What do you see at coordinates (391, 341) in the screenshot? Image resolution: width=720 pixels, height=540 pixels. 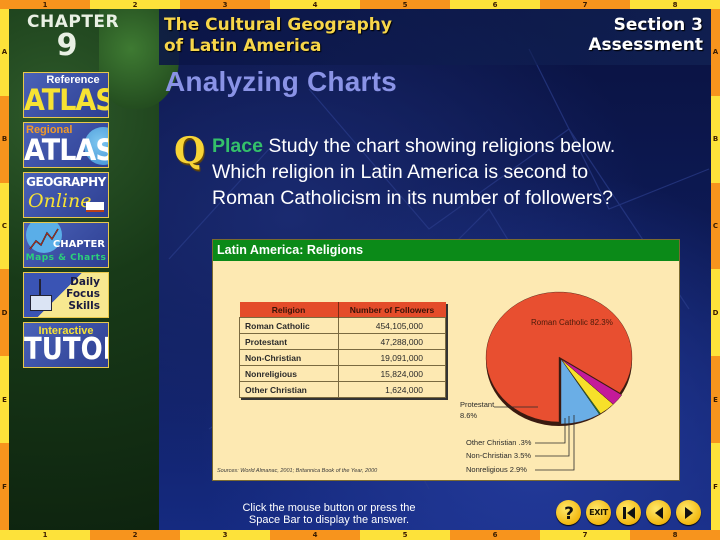 I see `table-cell-followers: 47,288,000` at bounding box center [391, 341].